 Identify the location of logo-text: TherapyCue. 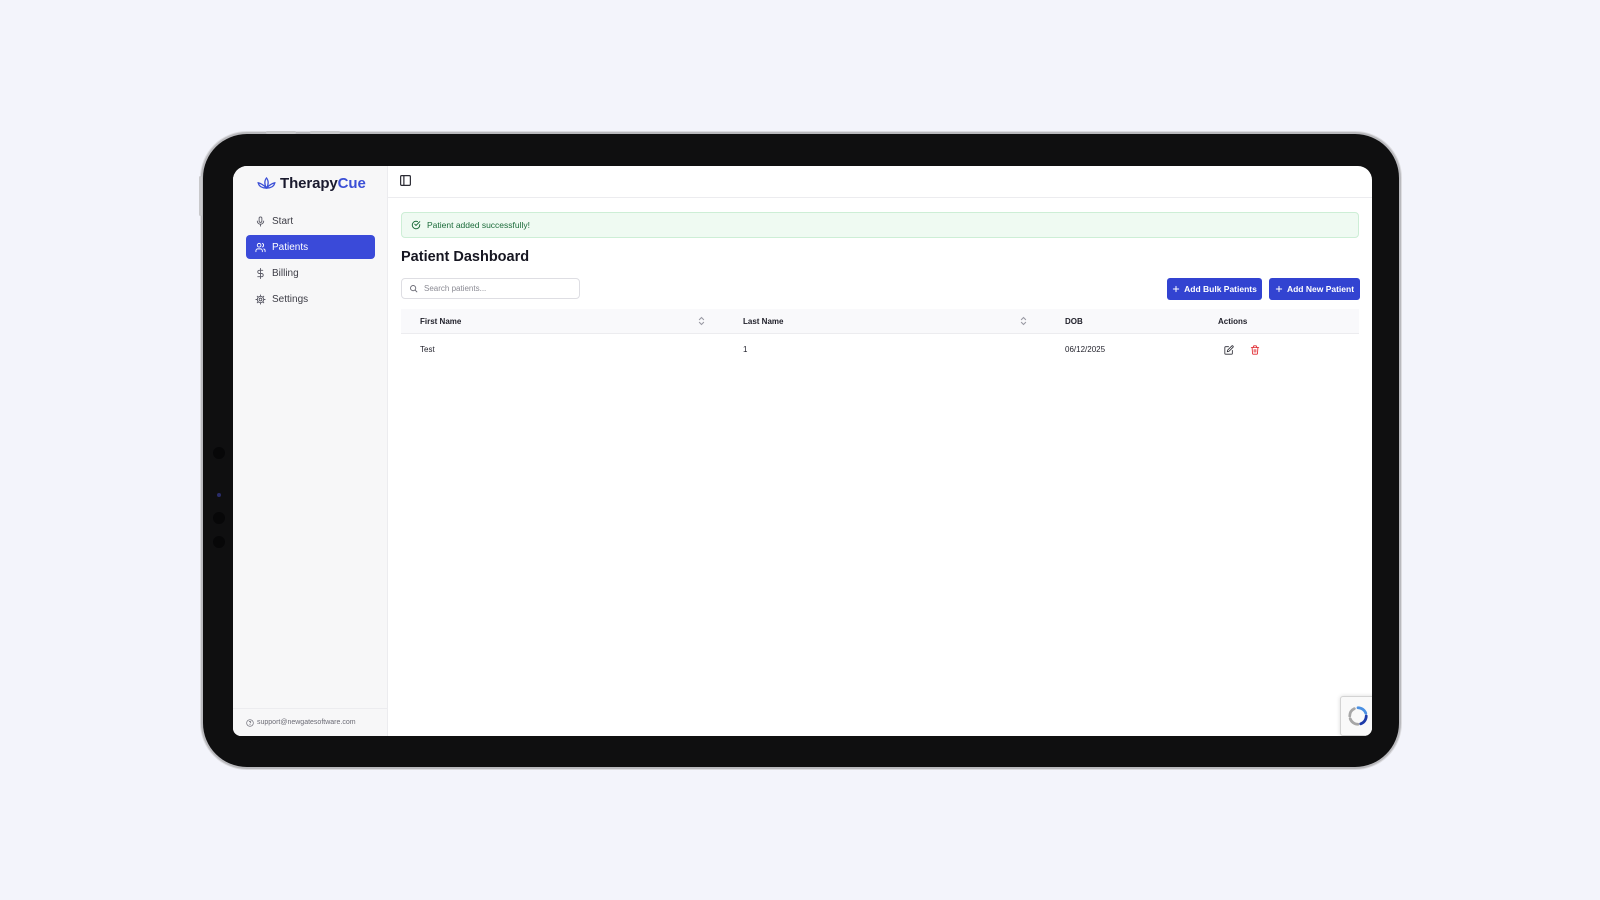
(323, 183).